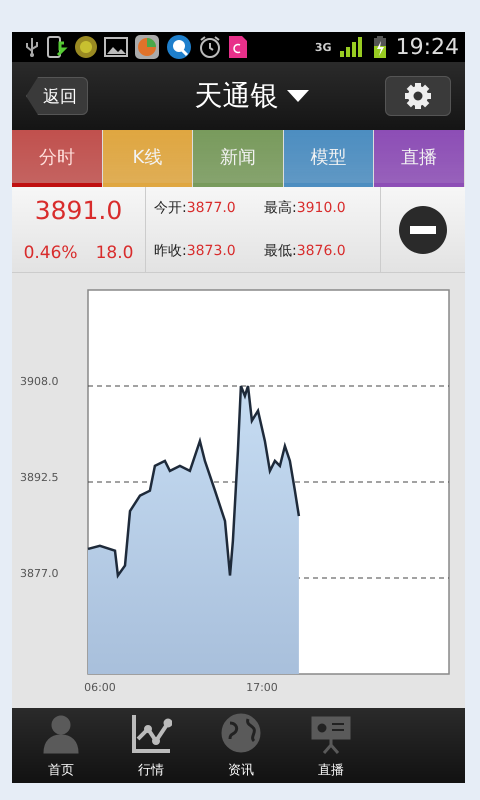  I want to click on nav-item: 资讯, so click(241, 745).